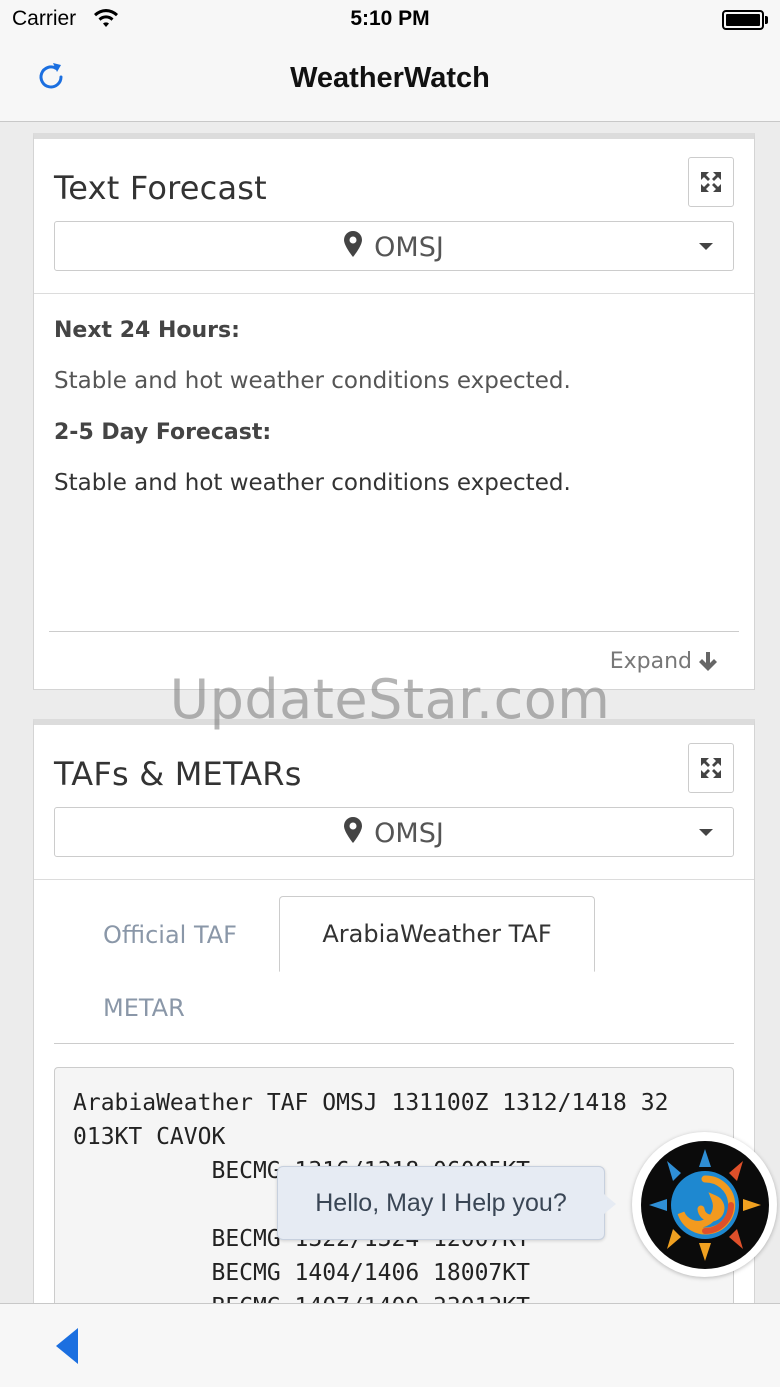 The image size is (780, 1387). I want to click on taf-line: BECMG 1404/1406 18007KT, so click(301, 1273).